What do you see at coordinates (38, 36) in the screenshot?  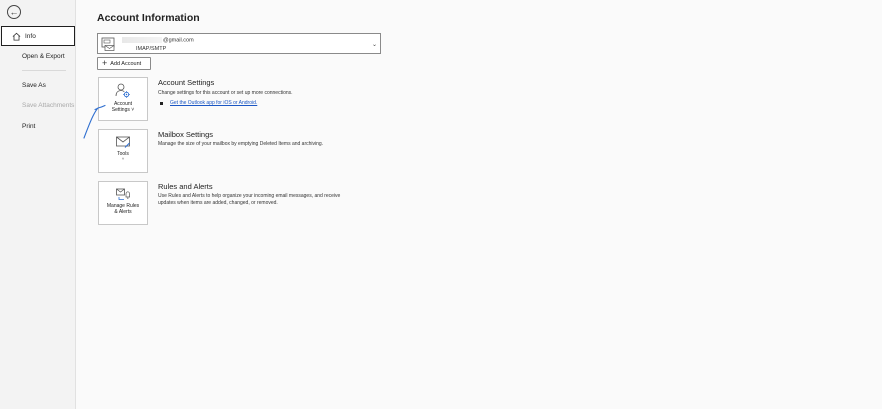 I see `nav-item-info: Info` at bounding box center [38, 36].